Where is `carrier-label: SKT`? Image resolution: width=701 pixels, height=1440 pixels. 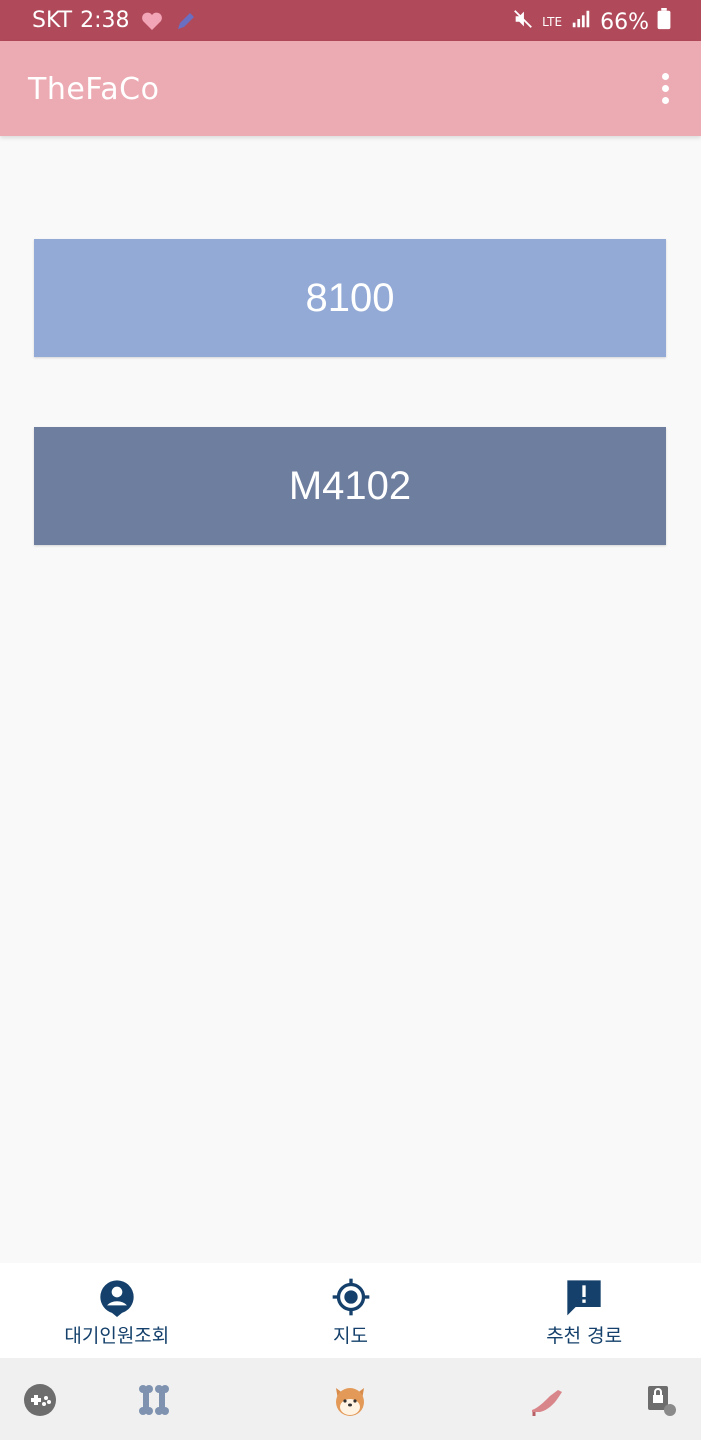
carrier-label: SKT is located at coordinates (52, 20).